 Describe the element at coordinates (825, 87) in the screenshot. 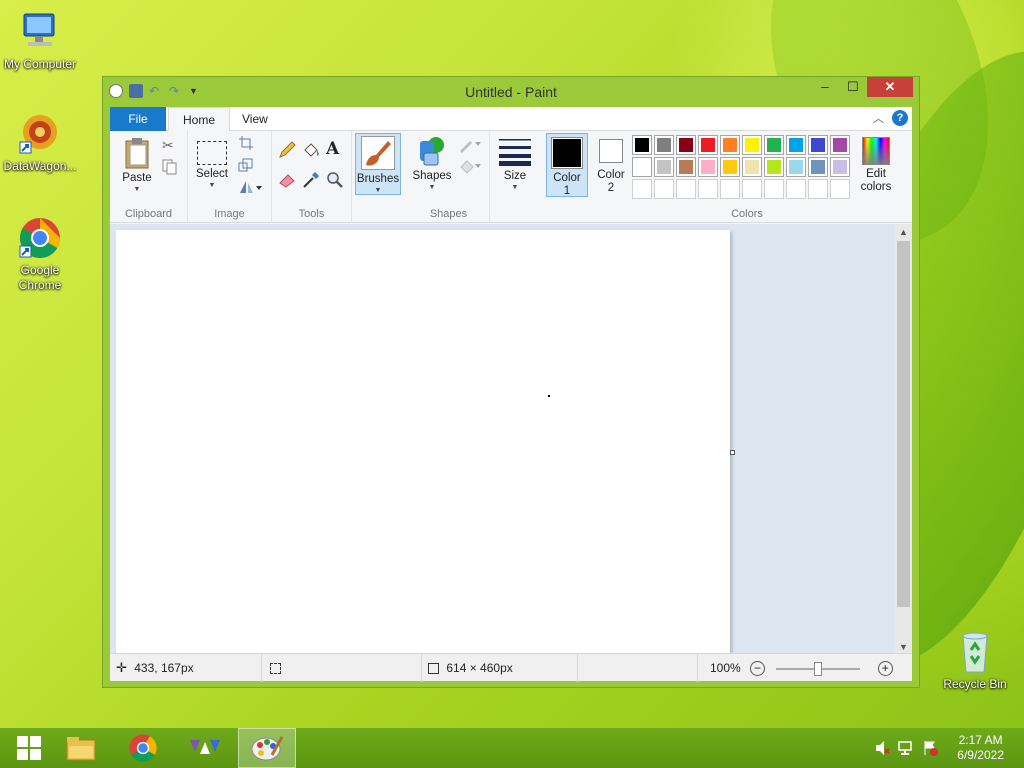

I see `minimize-button: –` at that location.